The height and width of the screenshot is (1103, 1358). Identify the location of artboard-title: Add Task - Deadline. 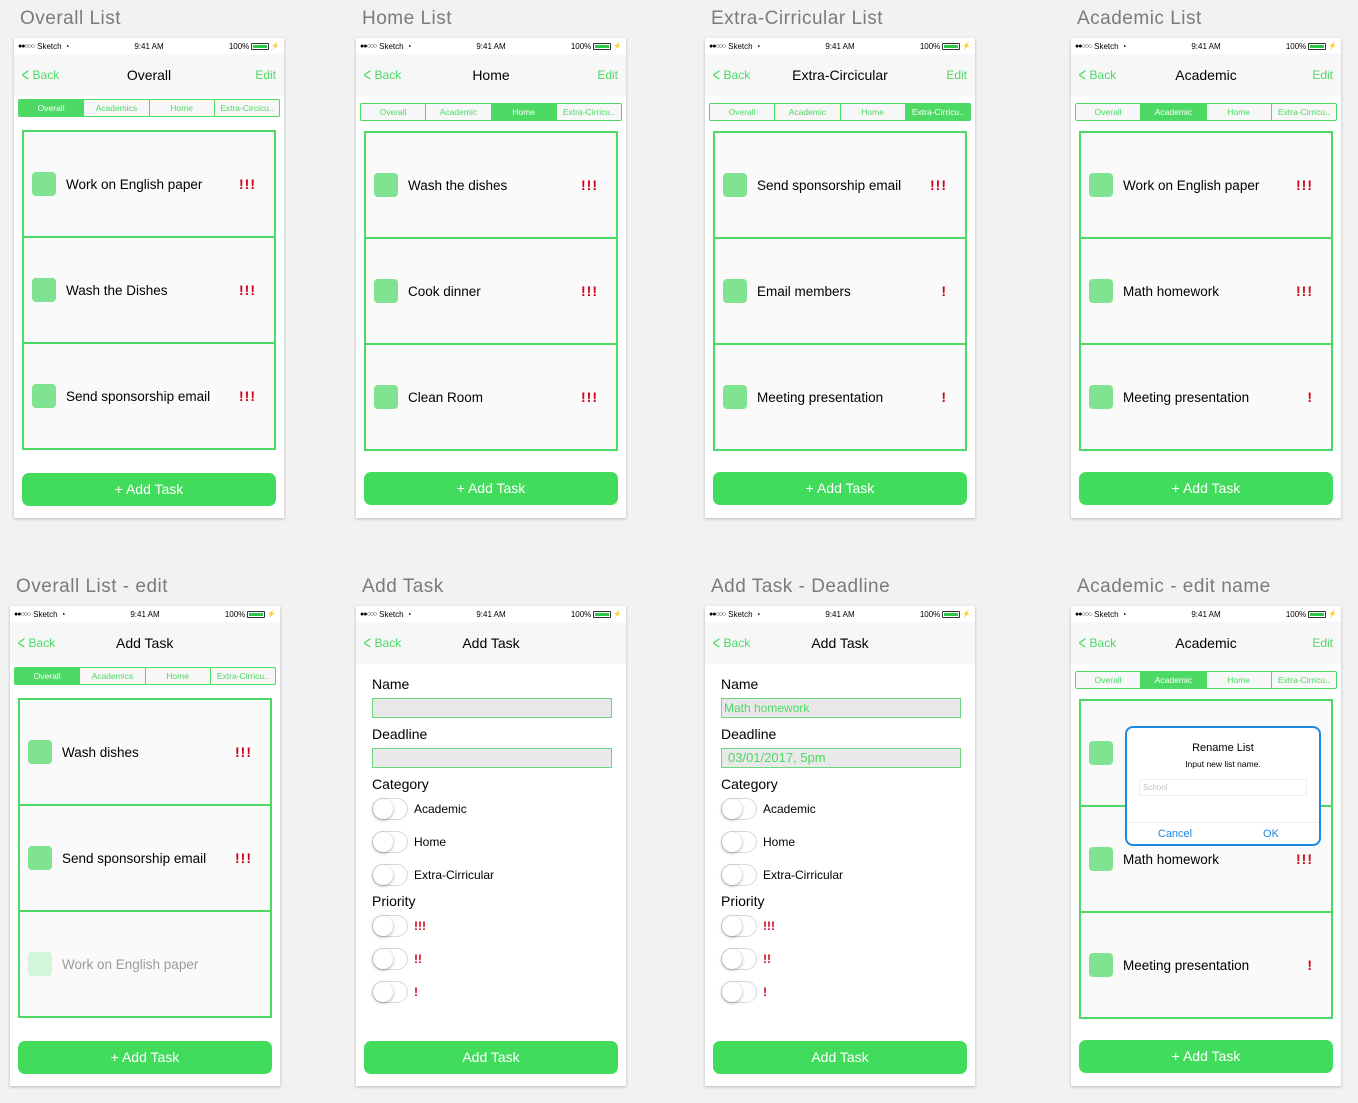
(801, 586).